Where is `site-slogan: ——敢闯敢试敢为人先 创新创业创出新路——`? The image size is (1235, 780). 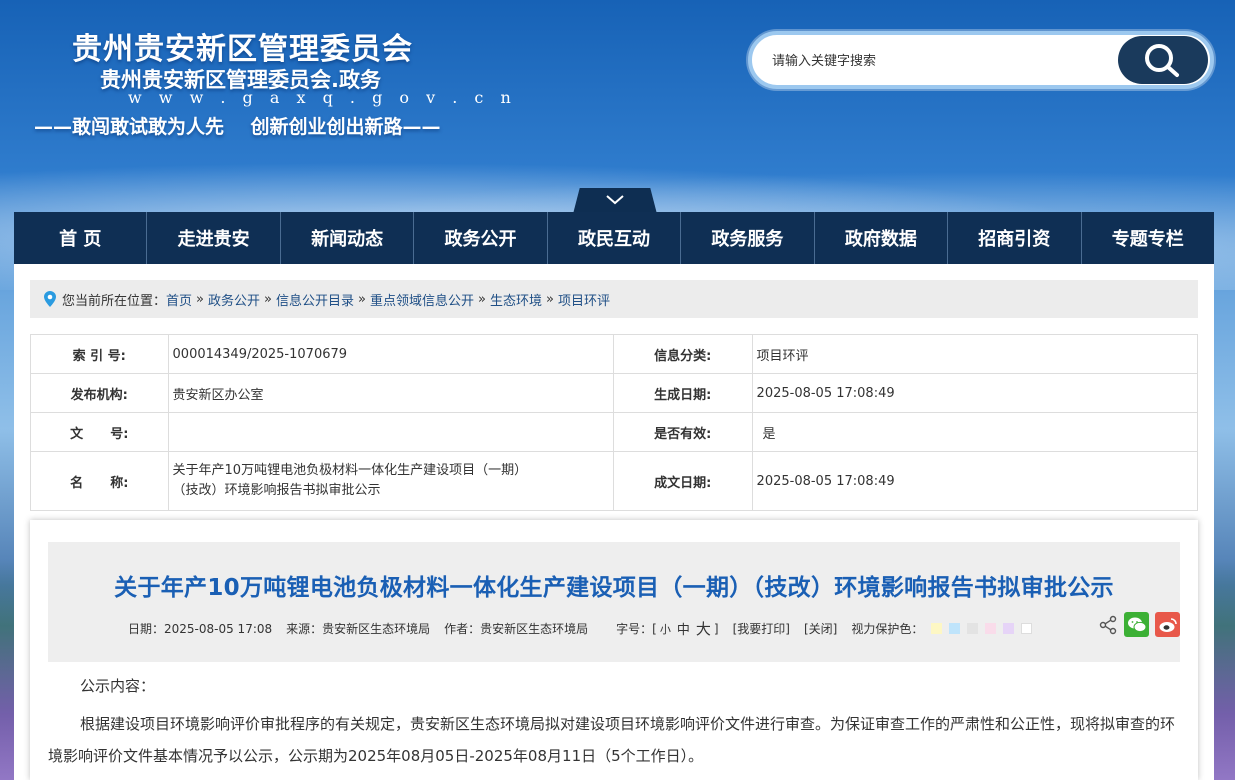
site-slogan: ——敢闯敢试敢为人先 创新创业创出新路—— is located at coordinates (237, 127).